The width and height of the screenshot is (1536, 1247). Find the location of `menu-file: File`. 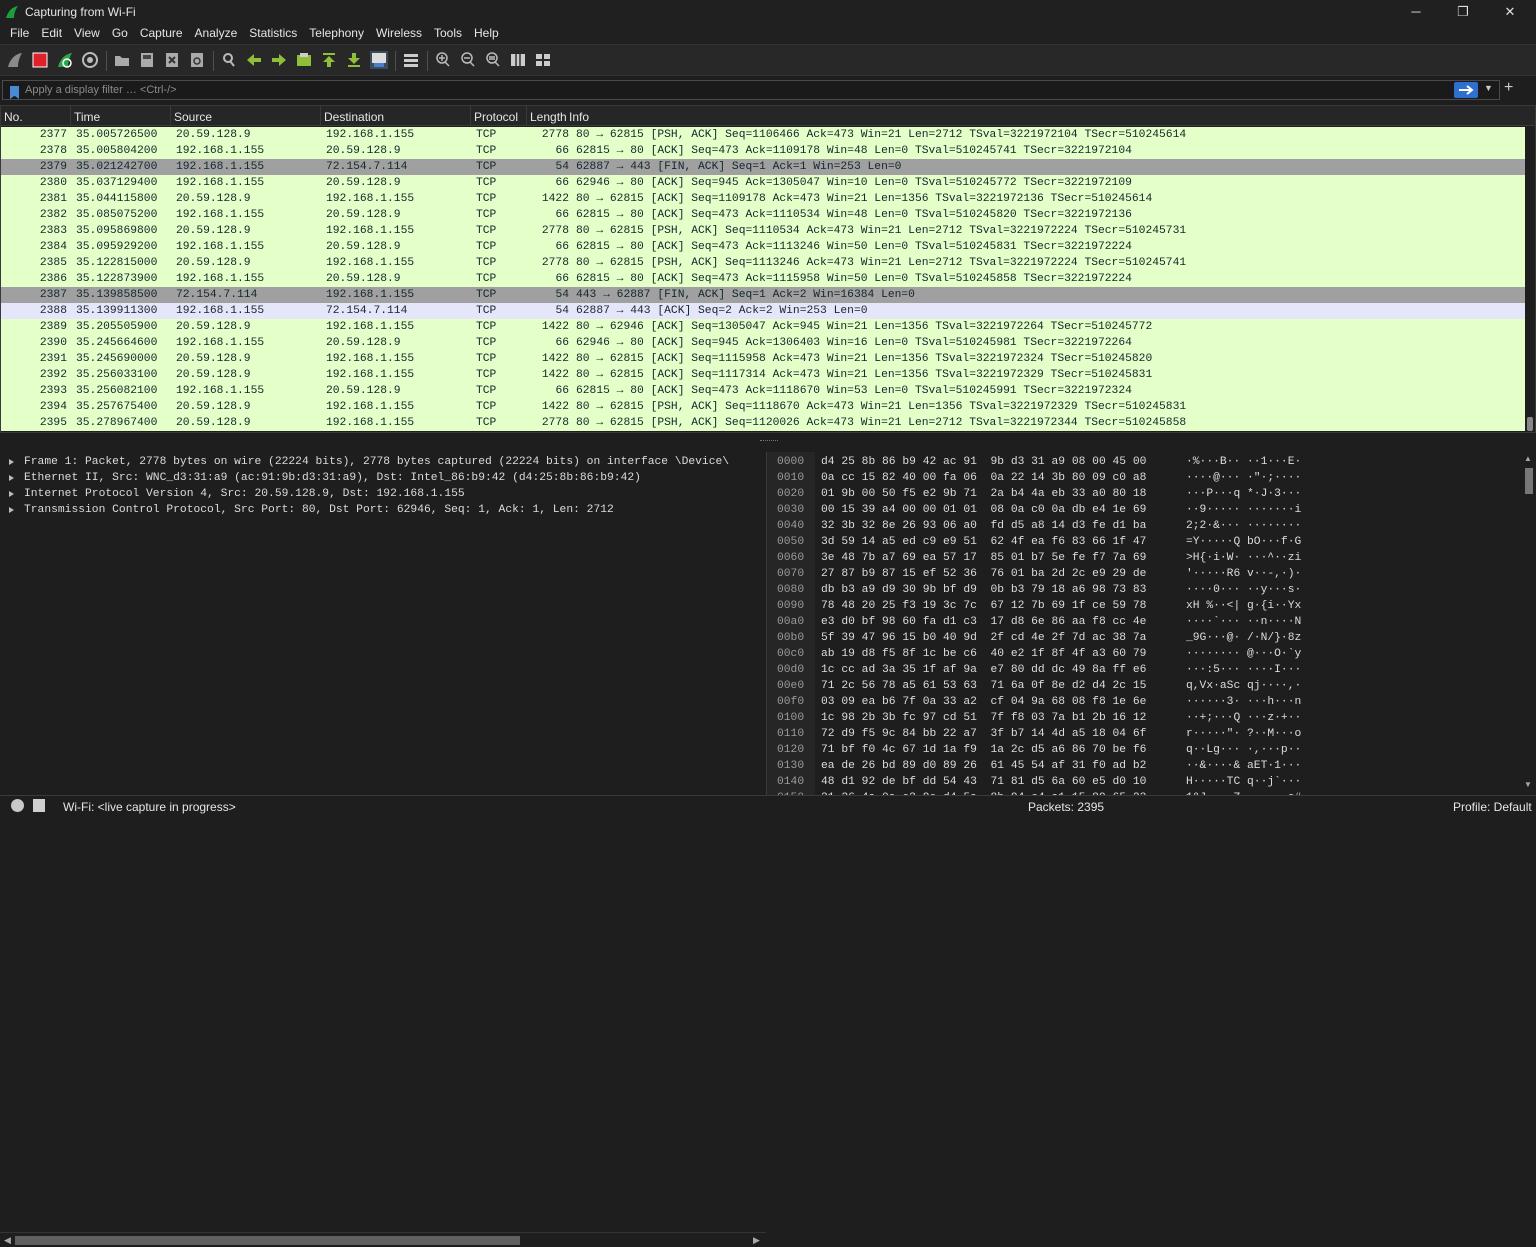

menu-file: File is located at coordinates (19, 33).